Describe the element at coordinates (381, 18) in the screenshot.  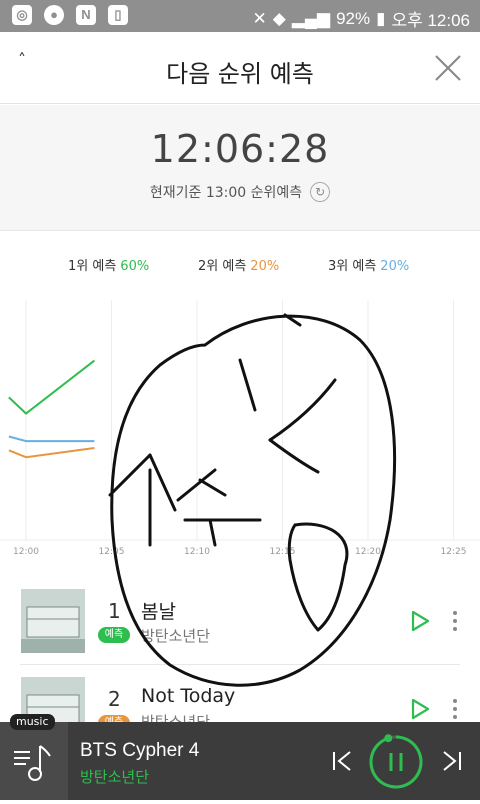
I see `battery-icon: ▮` at that location.